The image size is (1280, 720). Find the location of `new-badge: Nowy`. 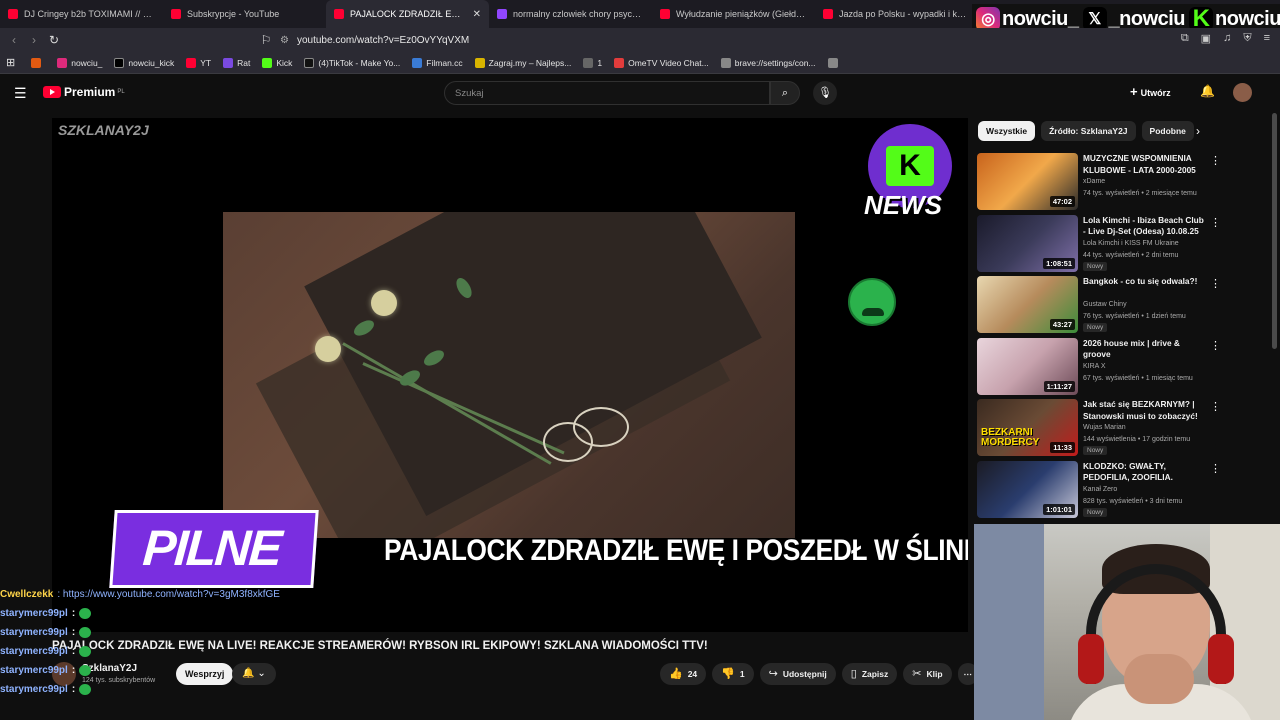

new-badge: Nowy is located at coordinates (1095, 266).